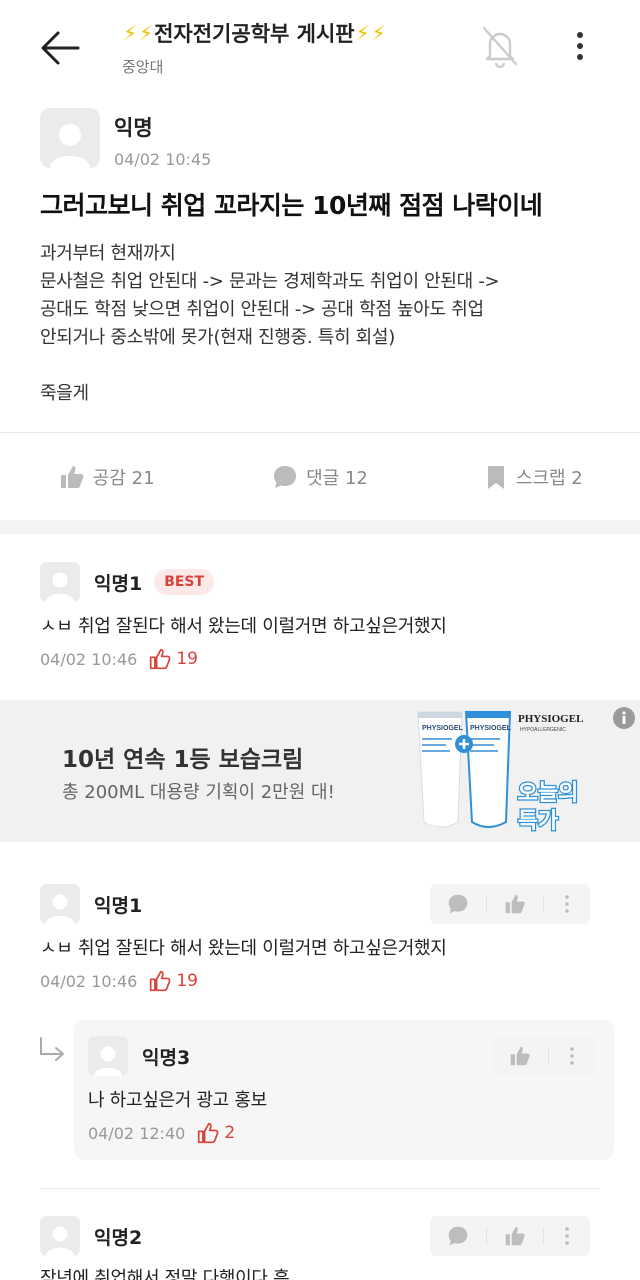 The height and width of the screenshot is (1280, 640). I want to click on post-title: 그러고보니 취업 꼬라지는 10년째 점점 나락이네, so click(291, 205).